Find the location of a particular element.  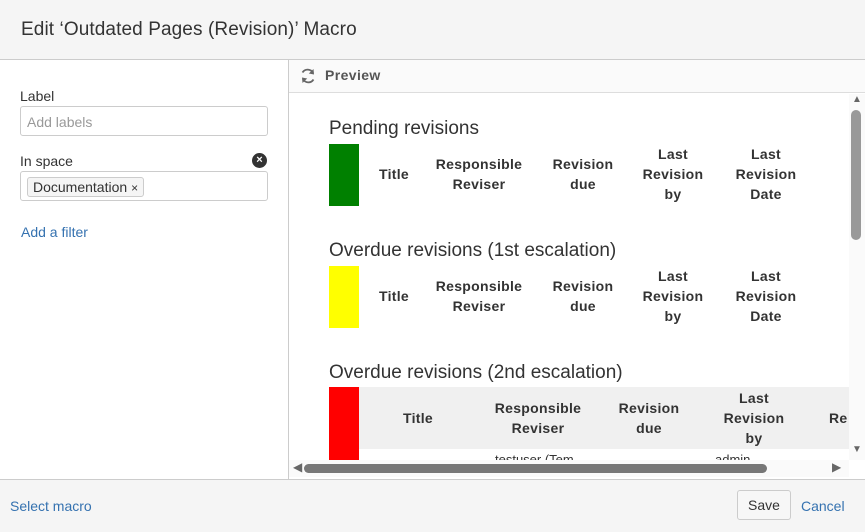

scroll-up-icon: ▲ is located at coordinates (857, 99).